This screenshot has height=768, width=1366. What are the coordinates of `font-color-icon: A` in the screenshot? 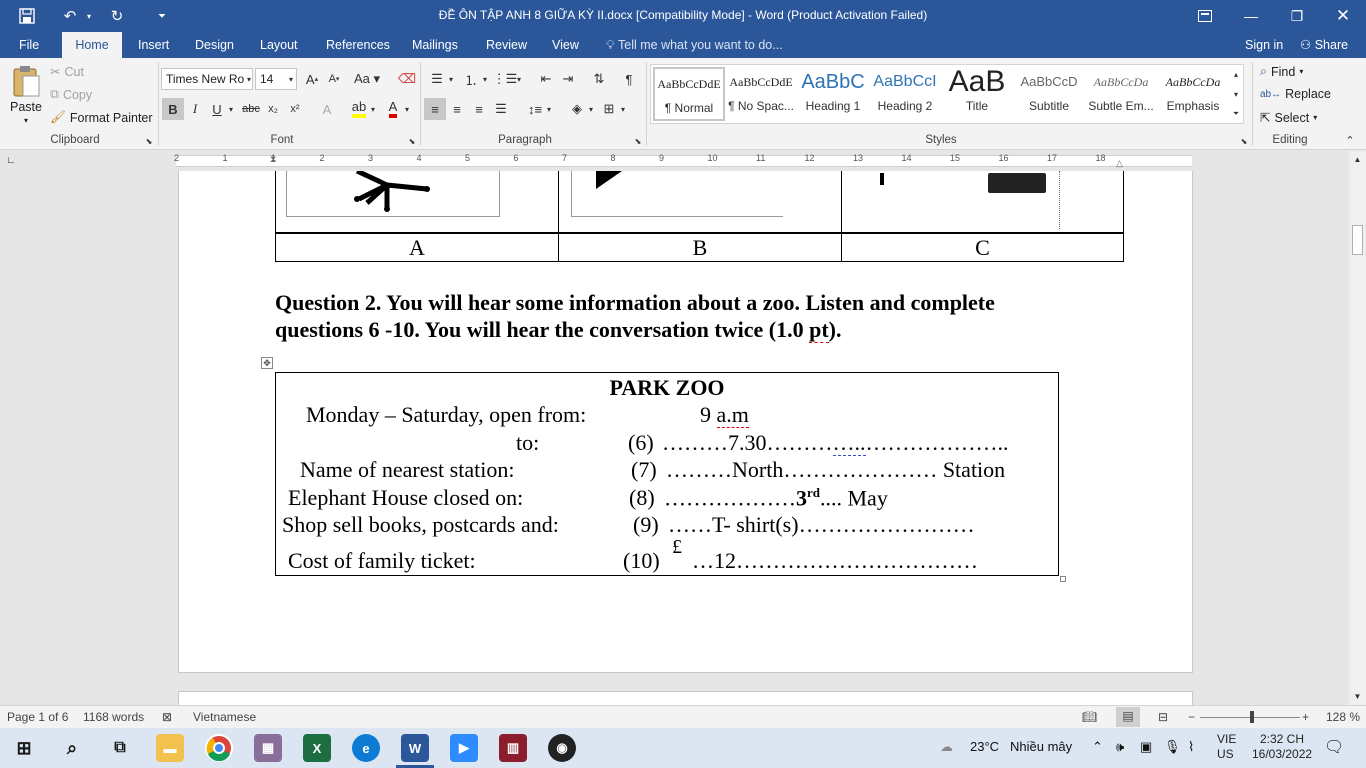 It's located at (393, 109).